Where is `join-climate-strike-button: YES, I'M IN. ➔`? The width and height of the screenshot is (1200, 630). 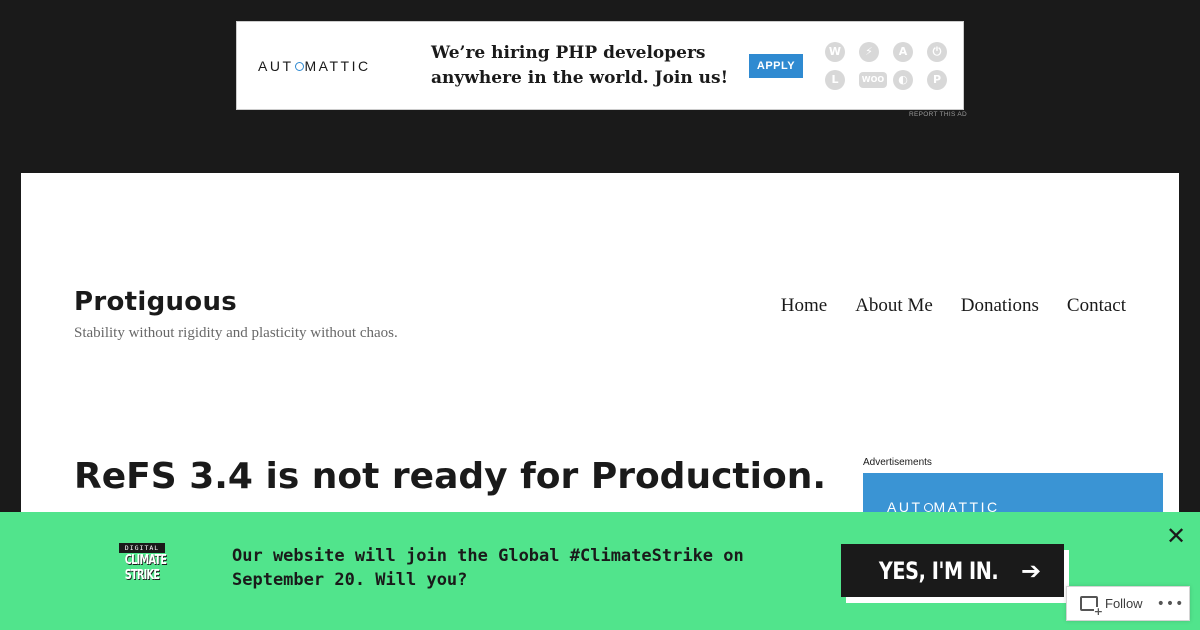
join-climate-strike-button: YES, I'M IN. ➔ is located at coordinates (952, 570).